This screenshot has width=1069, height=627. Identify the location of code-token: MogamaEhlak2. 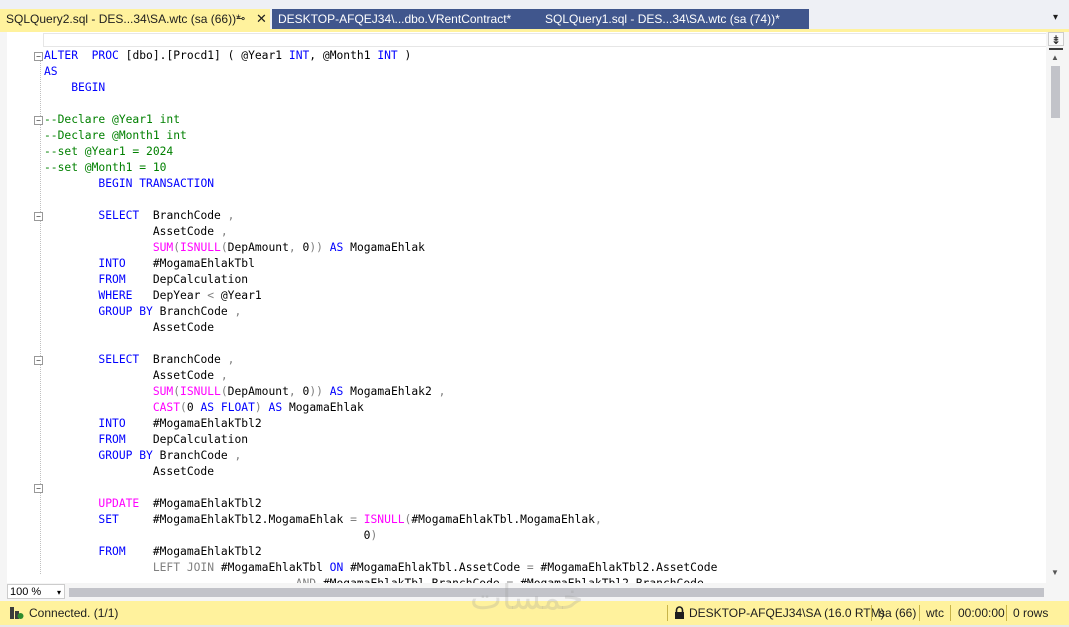
(391, 391).